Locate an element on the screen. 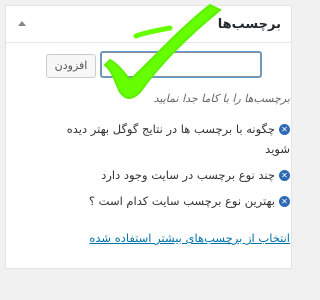 Image resolution: width=320 pixels, height=300 pixels. tags-hint: برچسب‌ها را با کاما جدا نمایید is located at coordinates (221, 98).